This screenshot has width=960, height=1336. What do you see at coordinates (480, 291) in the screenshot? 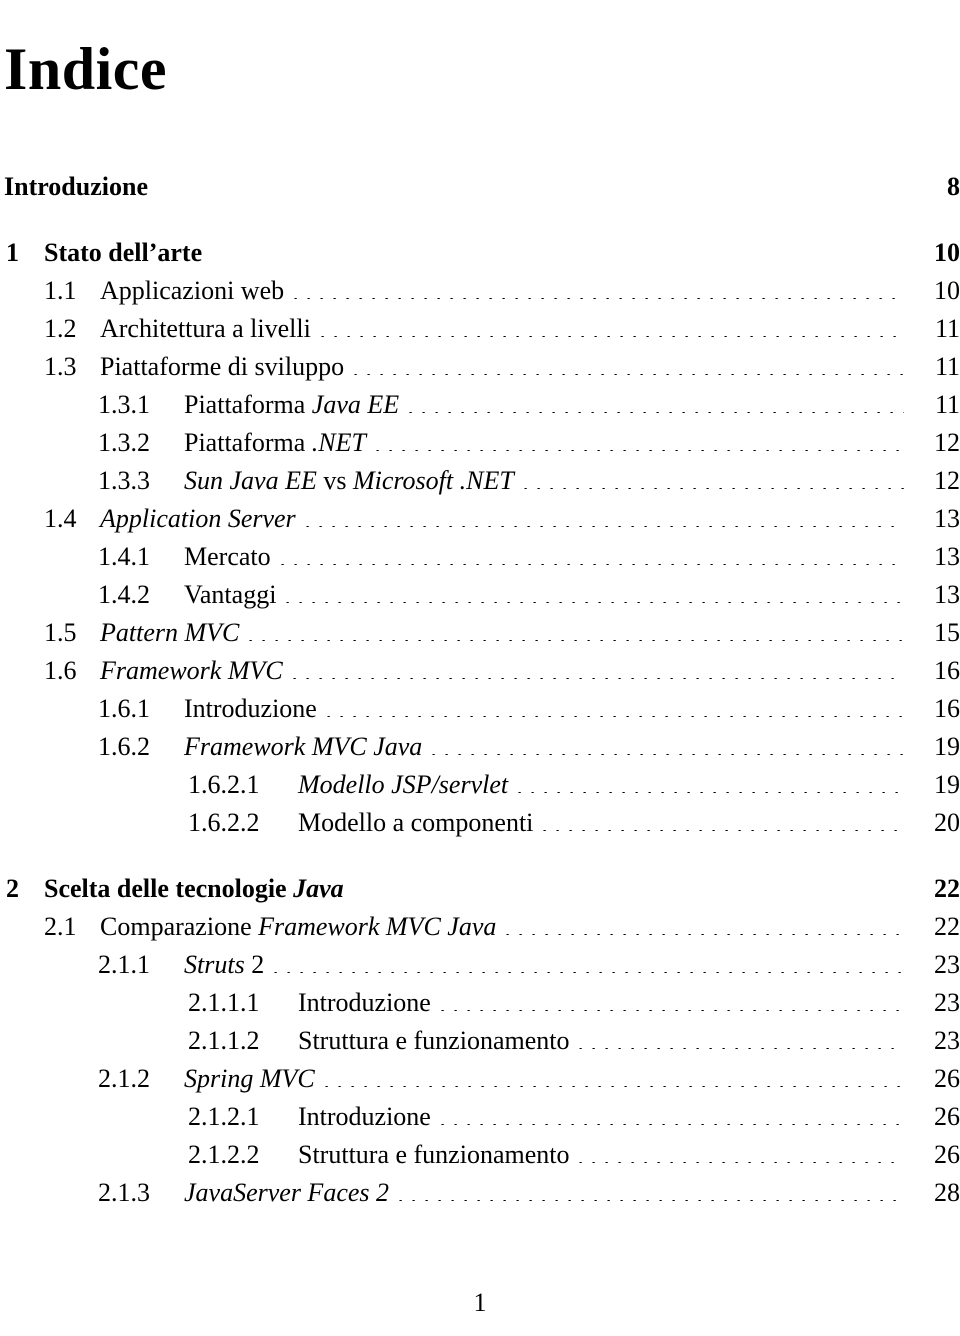
I see `toc-entry: 1.1 Applicazioni web 10` at bounding box center [480, 291].